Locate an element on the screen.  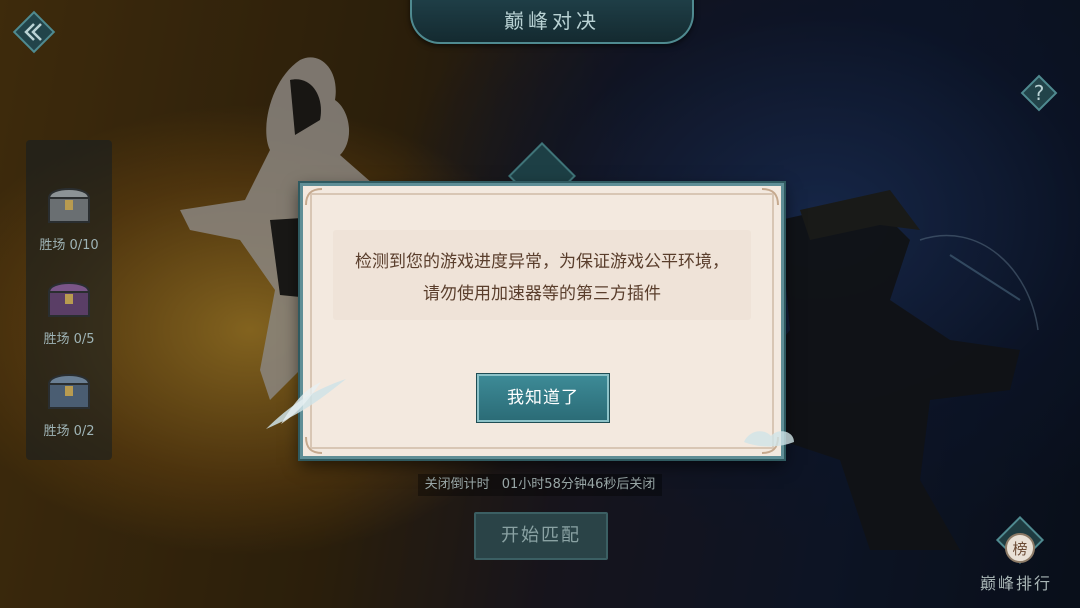
reward-panel: 胜场 0/10 胜场 0/5 胜场 0/2 is located at coordinates (69, 300).